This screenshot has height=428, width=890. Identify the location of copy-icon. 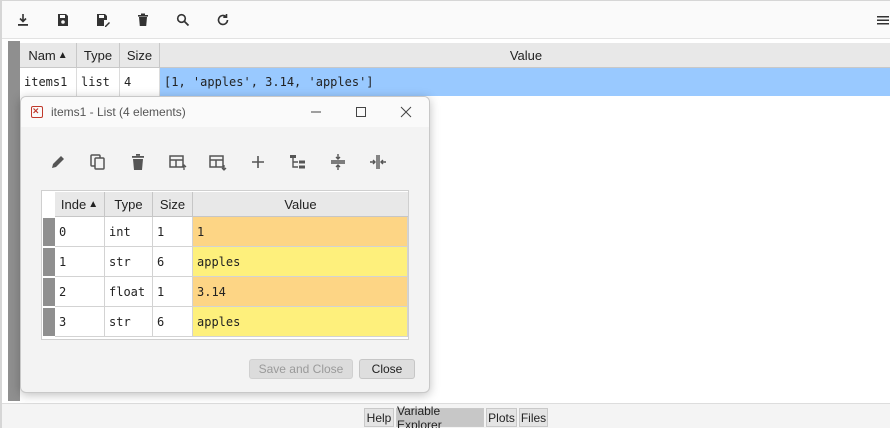
(98, 162).